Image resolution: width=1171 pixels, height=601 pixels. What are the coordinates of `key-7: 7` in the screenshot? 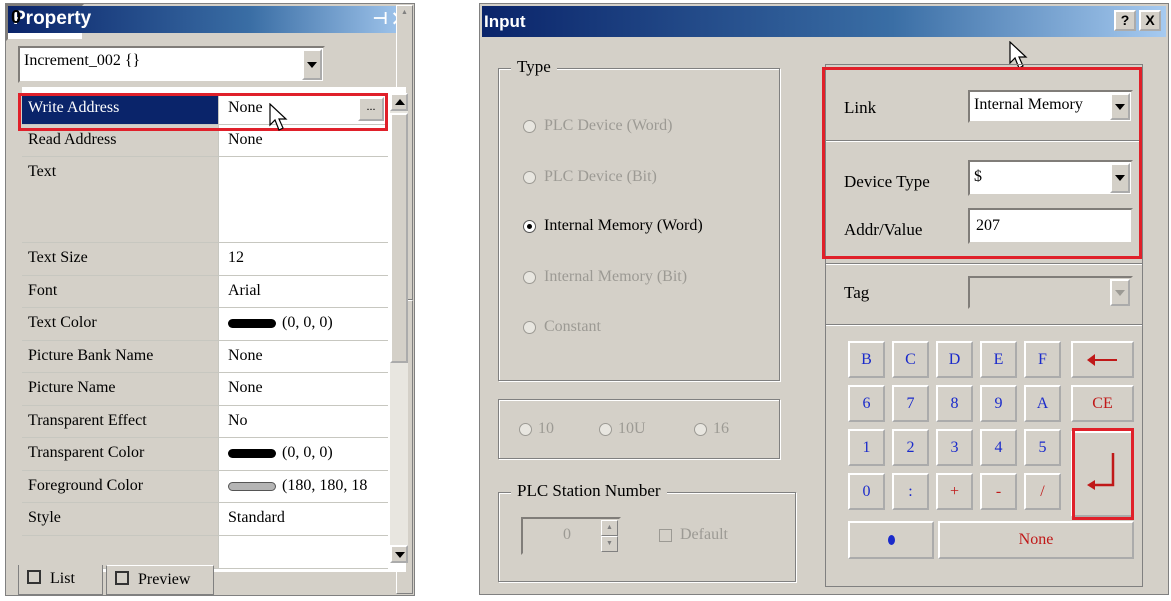 It's located at (910, 403).